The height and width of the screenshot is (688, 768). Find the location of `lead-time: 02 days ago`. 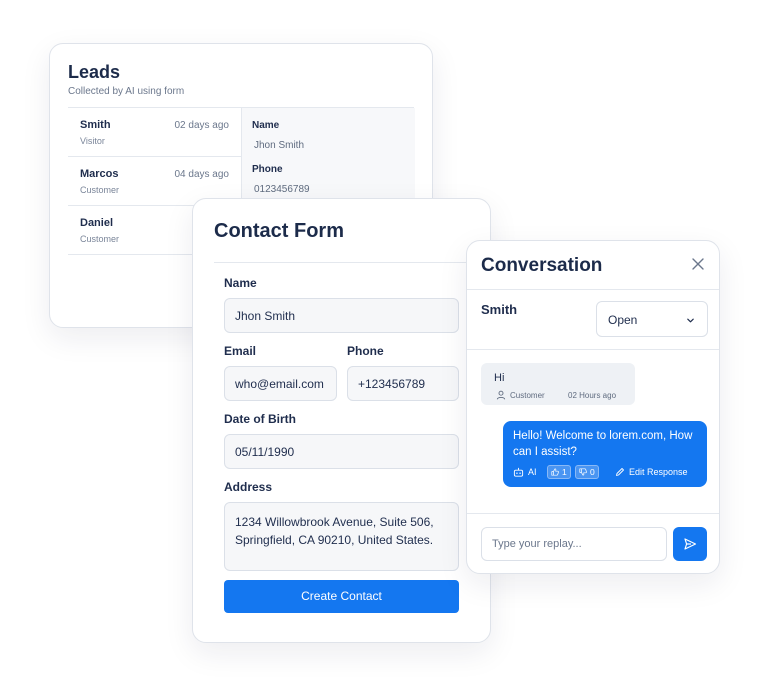

lead-time: 02 days ago is located at coordinates (202, 125).